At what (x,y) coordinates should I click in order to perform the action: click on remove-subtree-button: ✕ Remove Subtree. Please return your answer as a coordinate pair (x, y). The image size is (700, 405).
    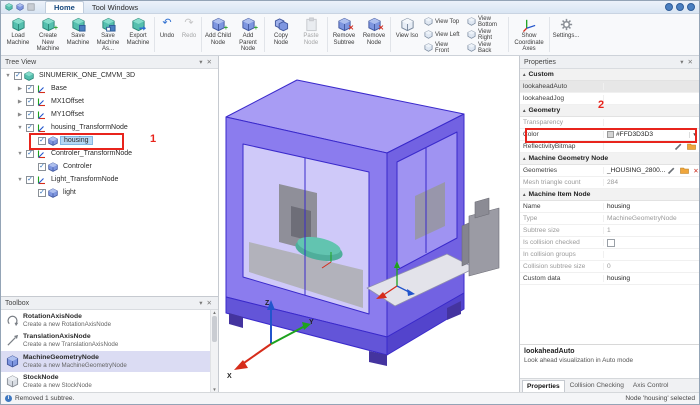
    Looking at the image, I should click on (344, 34).